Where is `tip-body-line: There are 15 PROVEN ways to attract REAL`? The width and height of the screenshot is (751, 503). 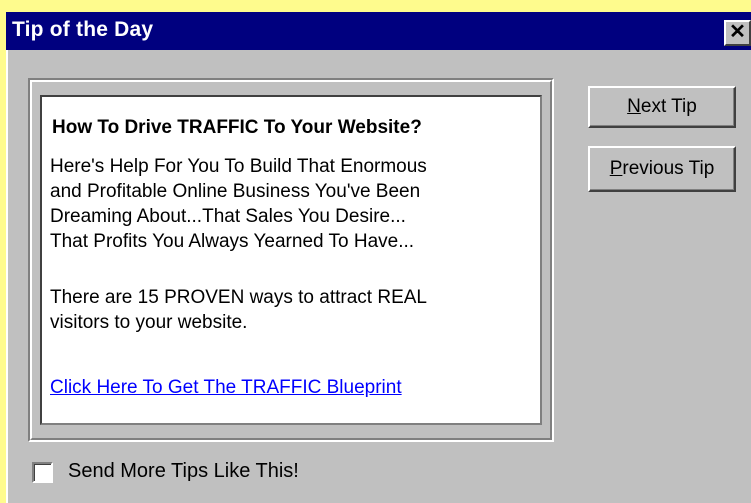
tip-body-line: There are 15 PROVEN ways to attract REAL is located at coordinates (238, 297).